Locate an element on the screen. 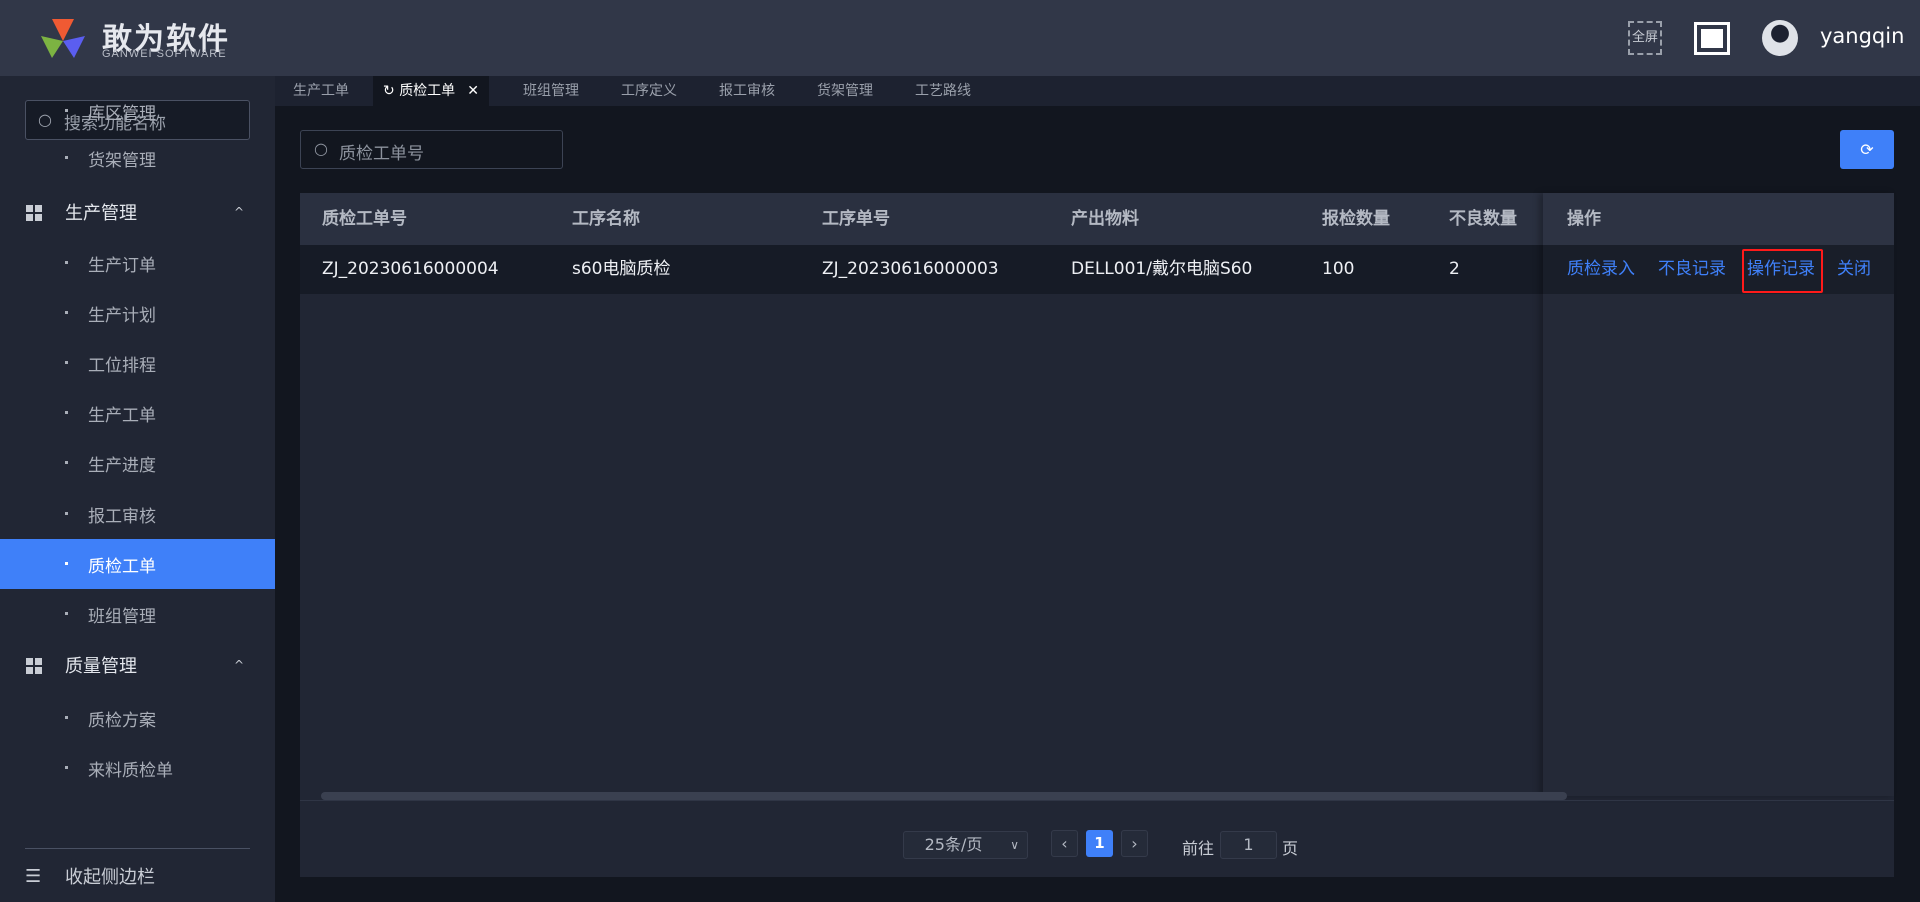 The width and height of the screenshot is (1920, 902). prev-page-button: ‹ is located at coordinates (1064, 843).